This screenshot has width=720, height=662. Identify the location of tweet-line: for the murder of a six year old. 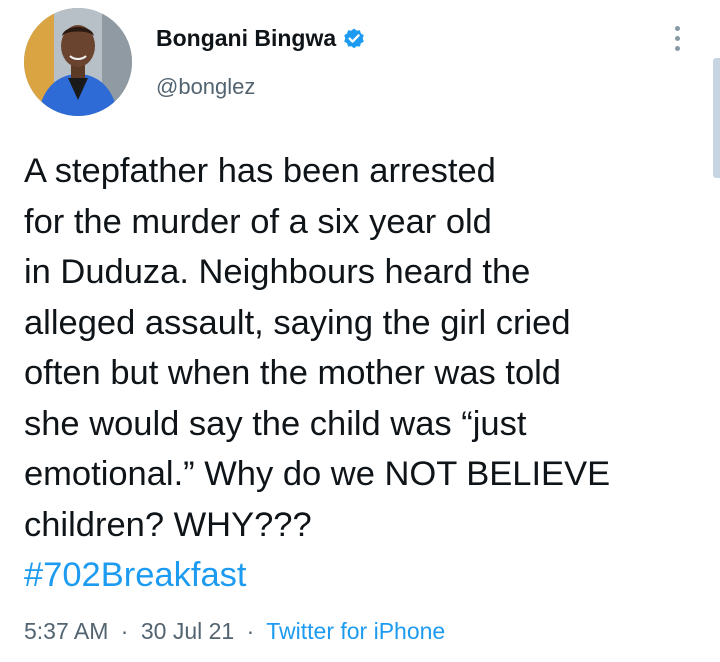
(258, 221).